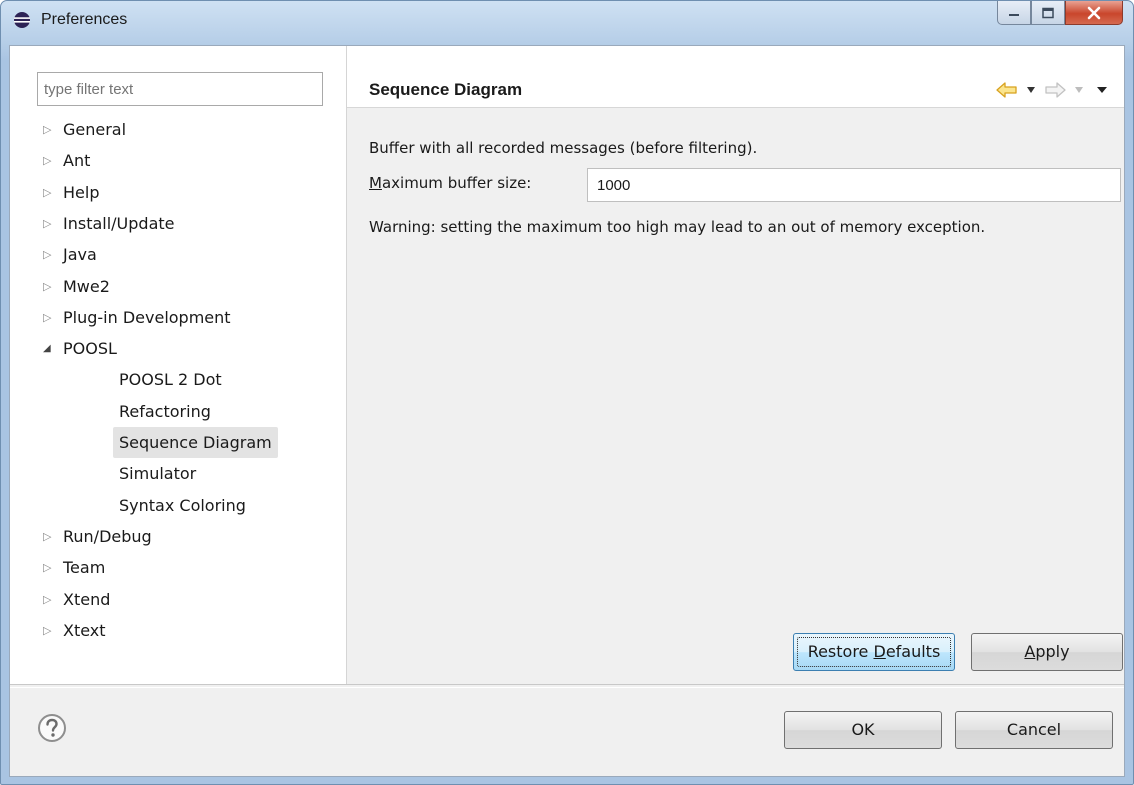 Image resolution: width=1134 pixels, height=785 pixels. I want to click on tree-item-label: Java, so click(80, 255).